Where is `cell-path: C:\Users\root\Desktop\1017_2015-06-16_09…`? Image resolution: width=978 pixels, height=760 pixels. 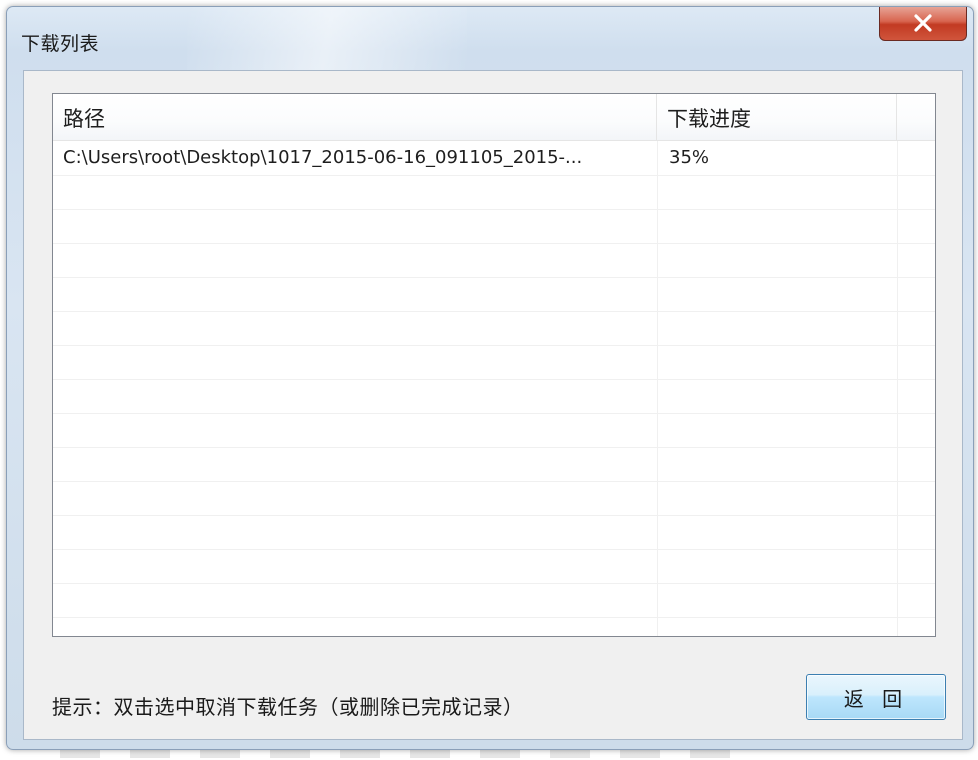 cell-path: C:\Users\root\Desktop\1017_2015-06-16_09… is located at coordinates (323, 157).